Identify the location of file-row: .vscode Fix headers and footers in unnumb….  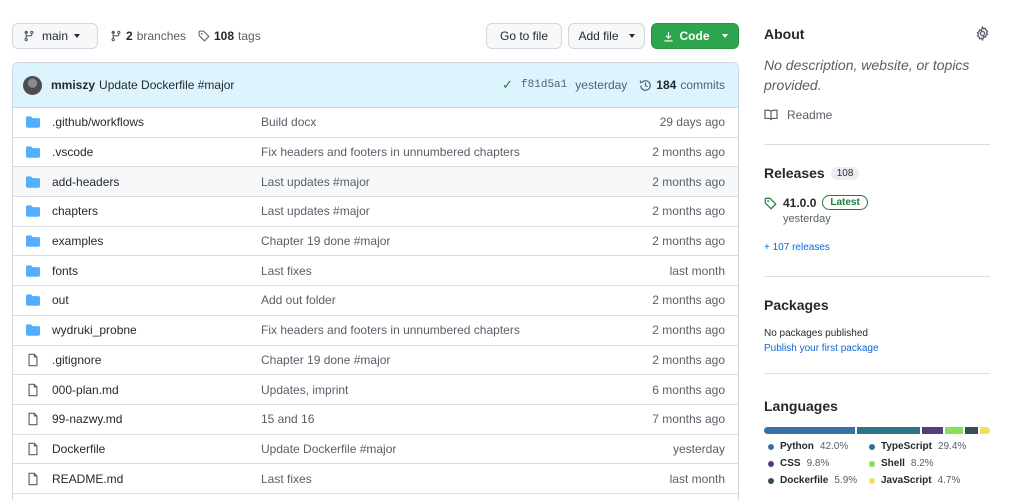
(375, 153).